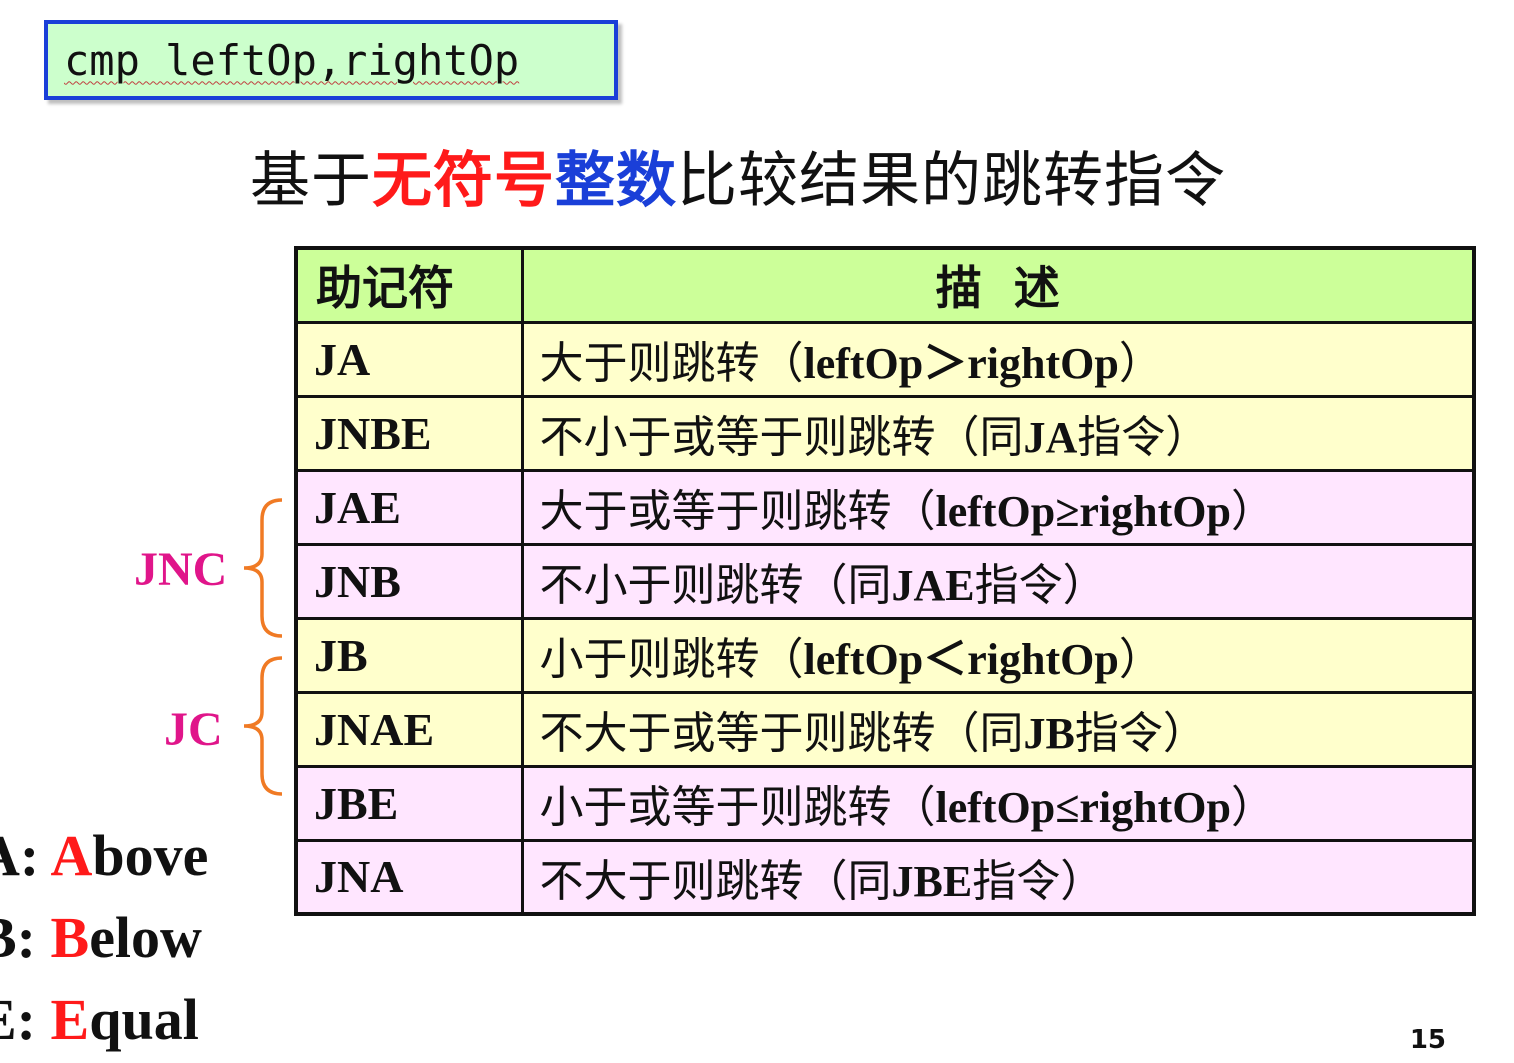  Describe the element at coordinates (671, 363) in the screenshot. I see `desc-text: 大于则跳转（` at that location.